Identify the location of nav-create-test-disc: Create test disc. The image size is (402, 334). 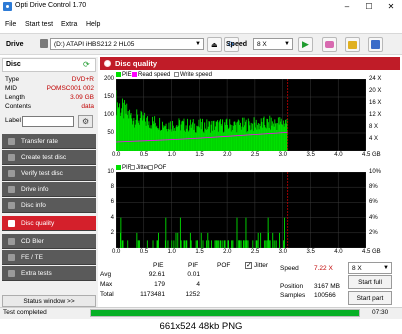
(49, 157).